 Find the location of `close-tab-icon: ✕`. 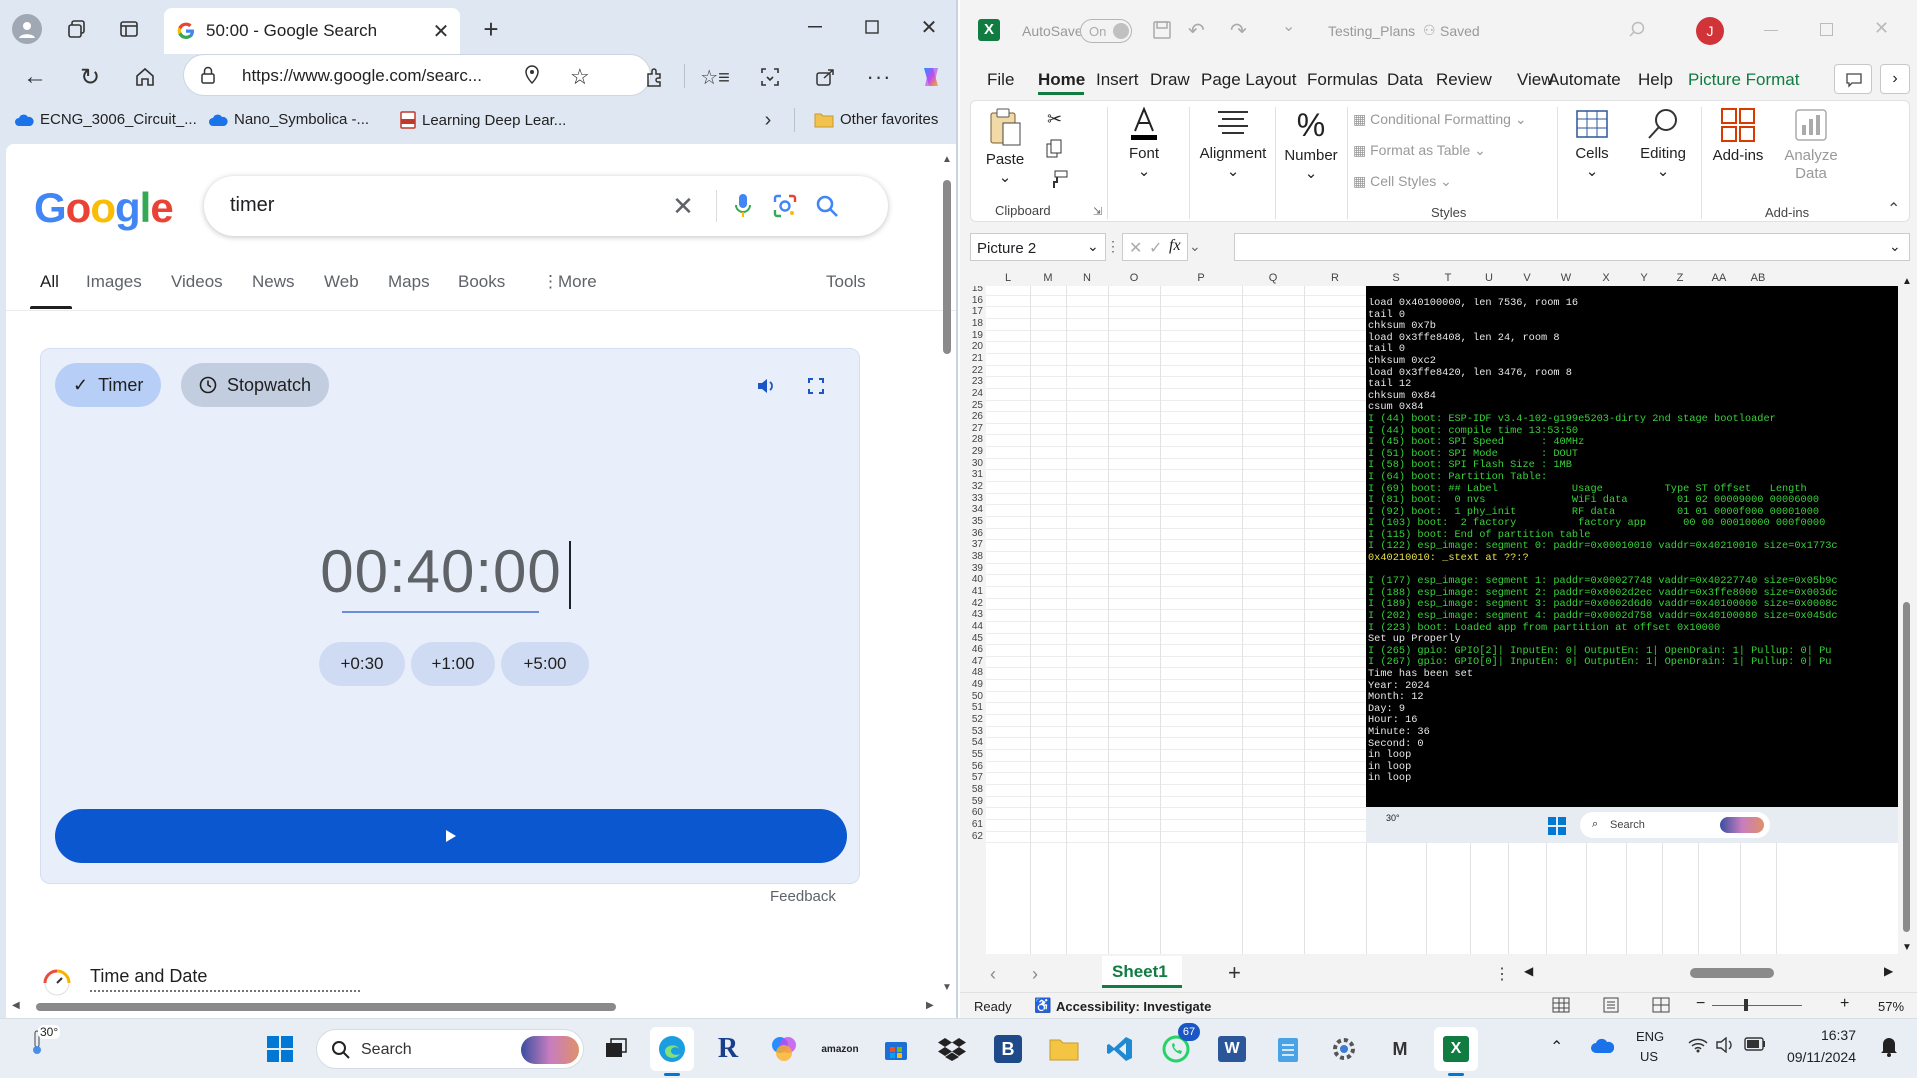

close-tab-icon: ✕ is located at coordinates (441, 31).